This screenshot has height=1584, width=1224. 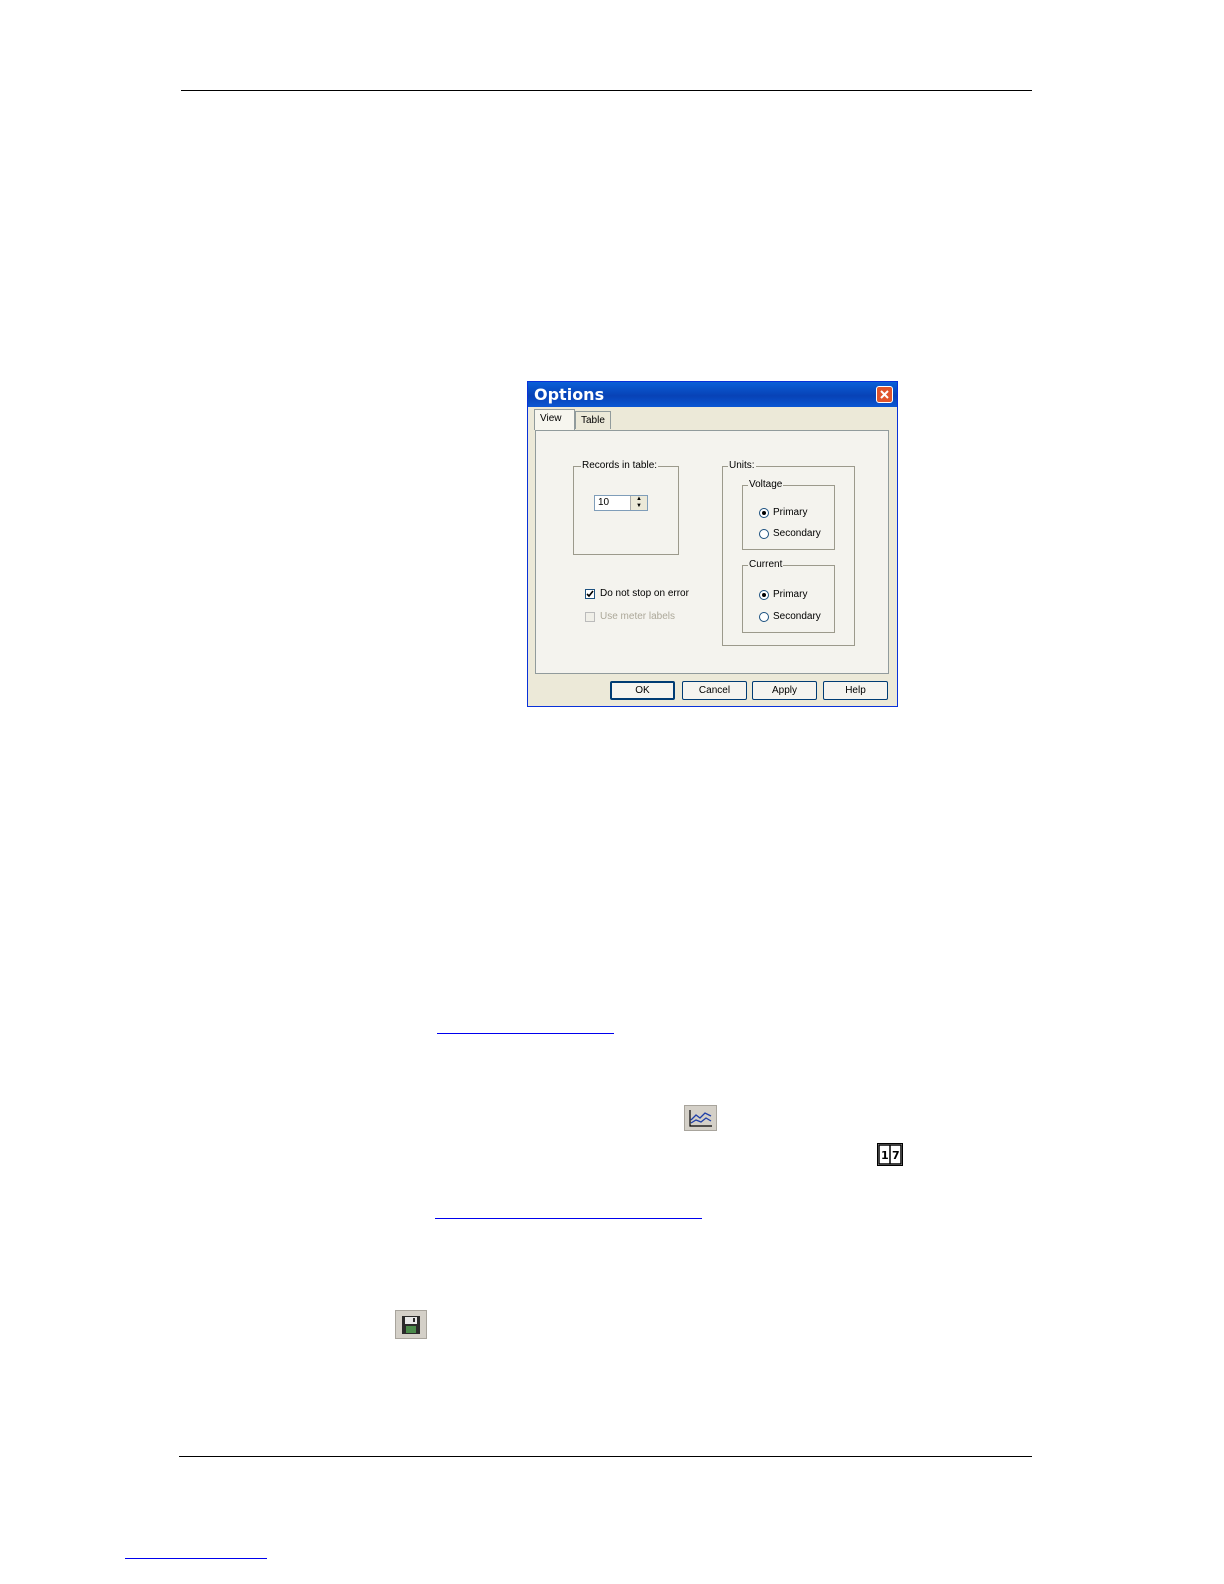 What do you see at coordinates (742, 465) in the screenshot?
I see `units-label: Units:` at bounding box center [742, 465].